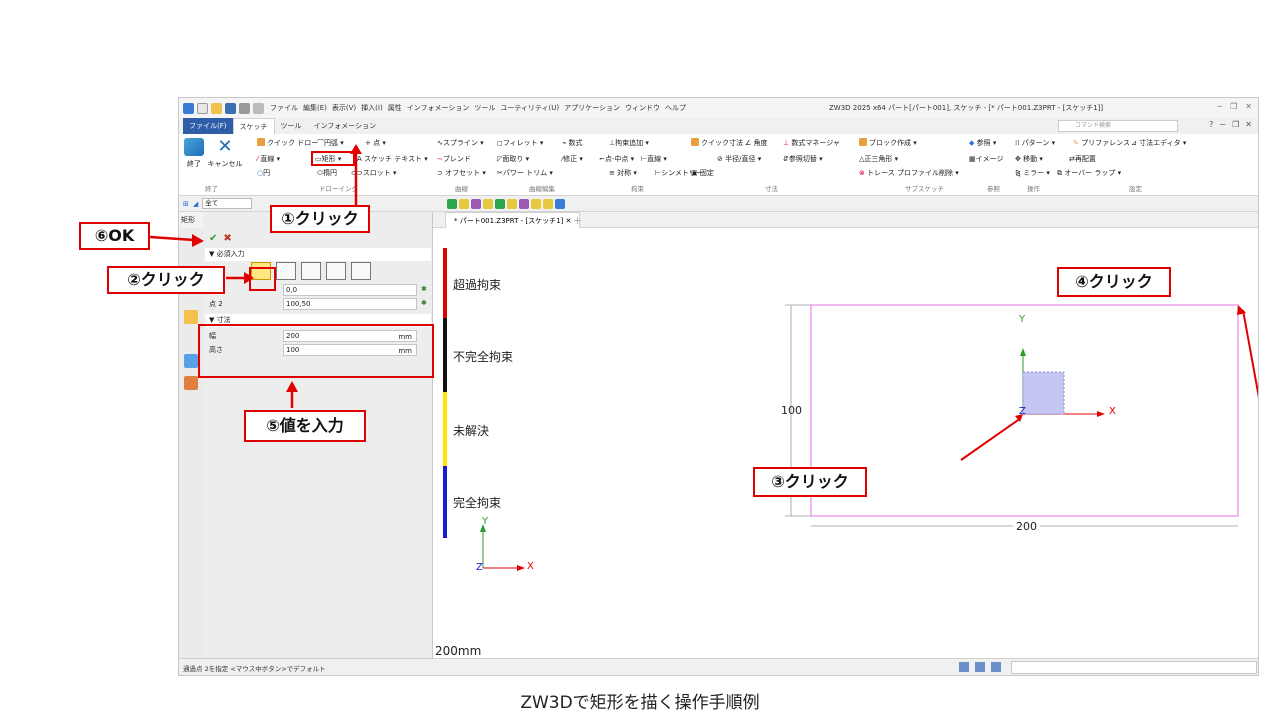 The width and height of the screenshot is (1280, 720). Describe the element at coordinates (1029, 159) in the screenshot. I see `move-button: ✥ 移動 ▾` at that location.